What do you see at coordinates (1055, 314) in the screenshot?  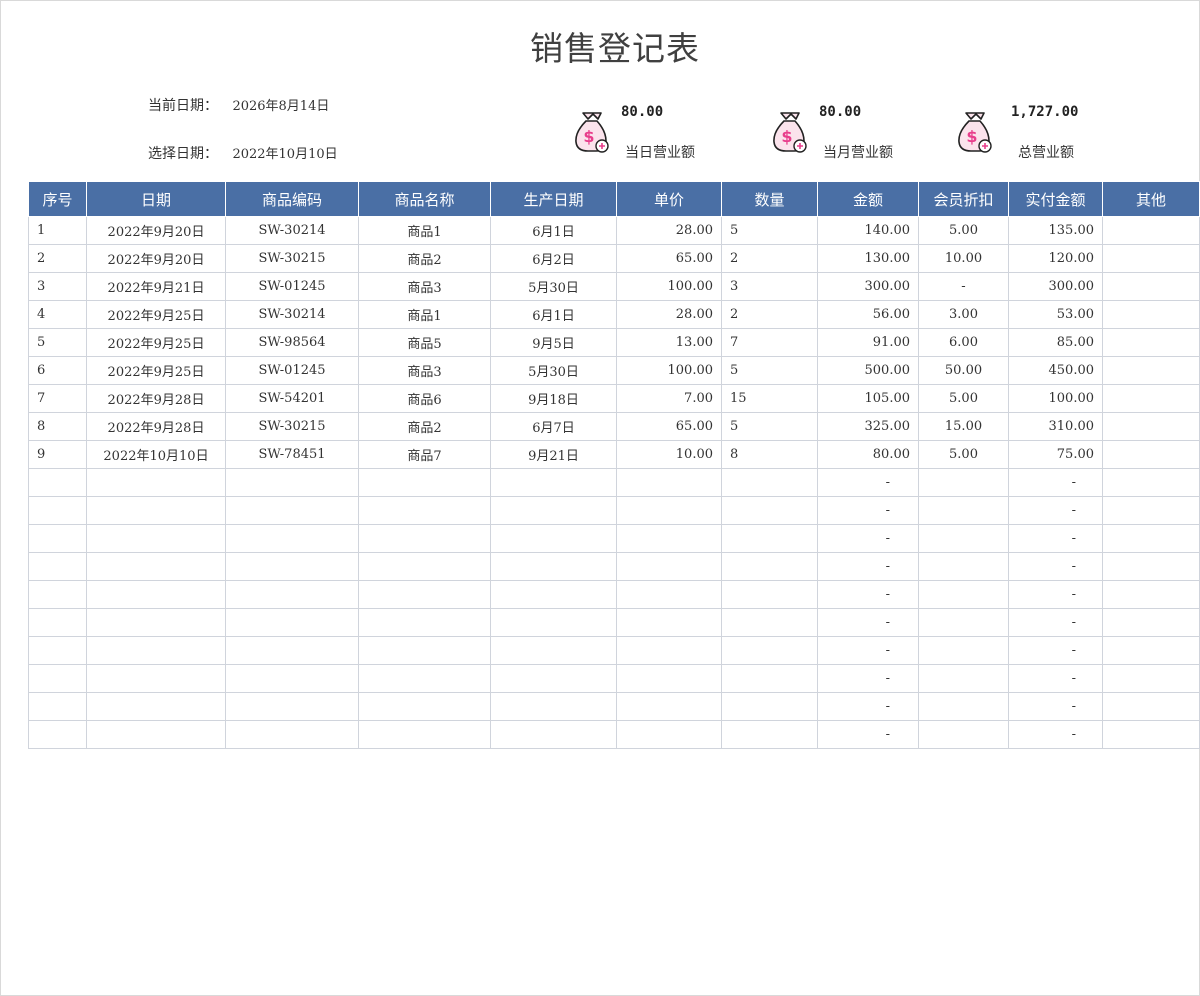 I see `cell-paid-amount: 53.00` at bounding box center [1055, 314].